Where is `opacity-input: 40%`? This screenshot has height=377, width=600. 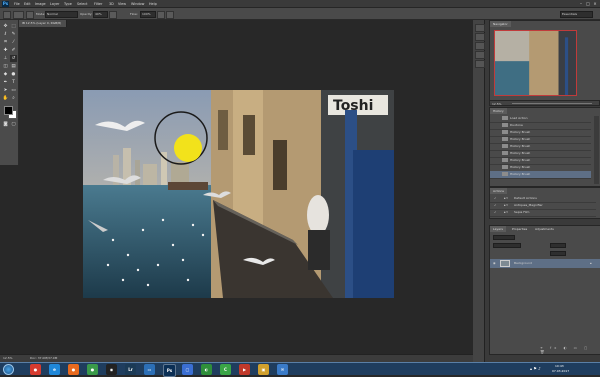
opacity-input: 40% is located at coordinates (100, 14).